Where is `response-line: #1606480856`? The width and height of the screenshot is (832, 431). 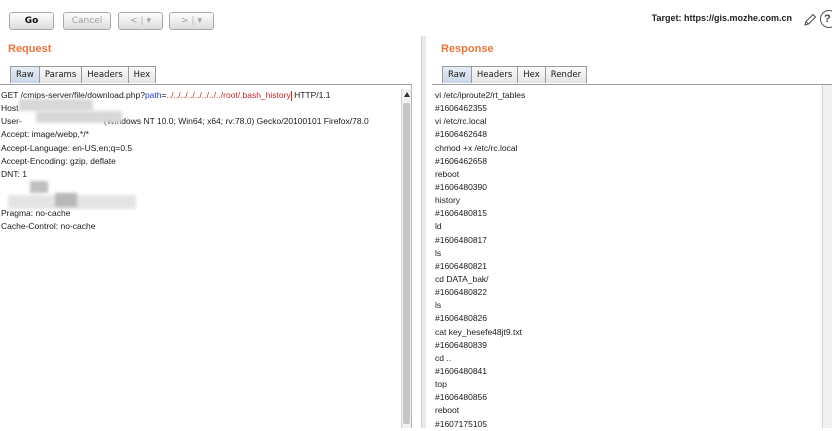 response-line: #1606480856 is located at coordinates (461, 397).